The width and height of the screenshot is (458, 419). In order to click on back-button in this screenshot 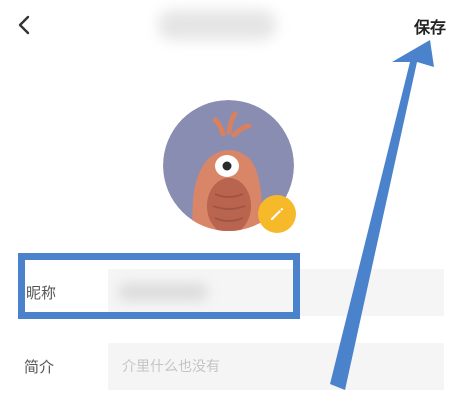, I will do `click(24, 25)`.